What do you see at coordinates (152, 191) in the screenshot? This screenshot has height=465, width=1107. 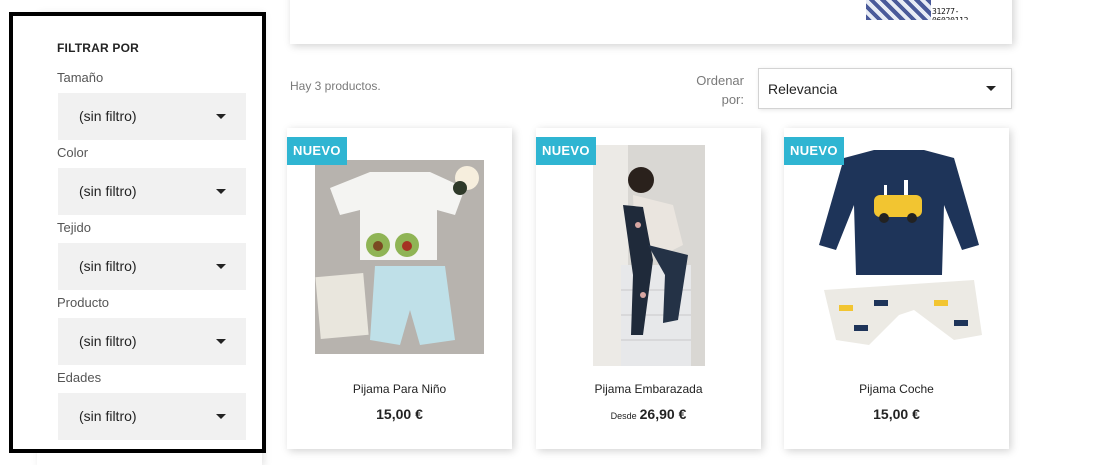 I see `facet-select-color: (sin filtro)` at bounding box center [152, 191].